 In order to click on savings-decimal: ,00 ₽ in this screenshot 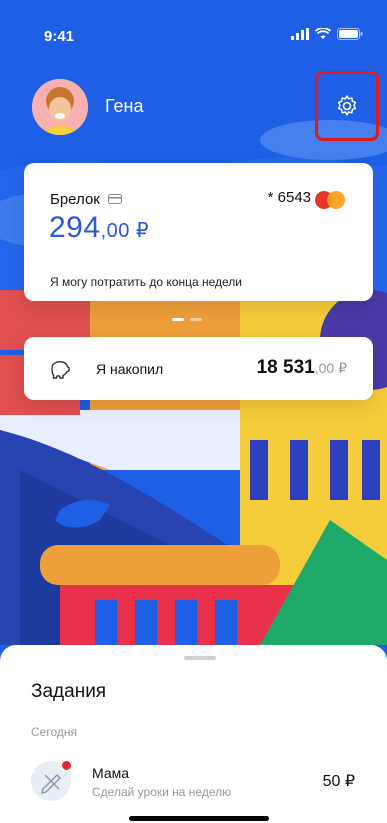, I will do `click(330, 368)`.